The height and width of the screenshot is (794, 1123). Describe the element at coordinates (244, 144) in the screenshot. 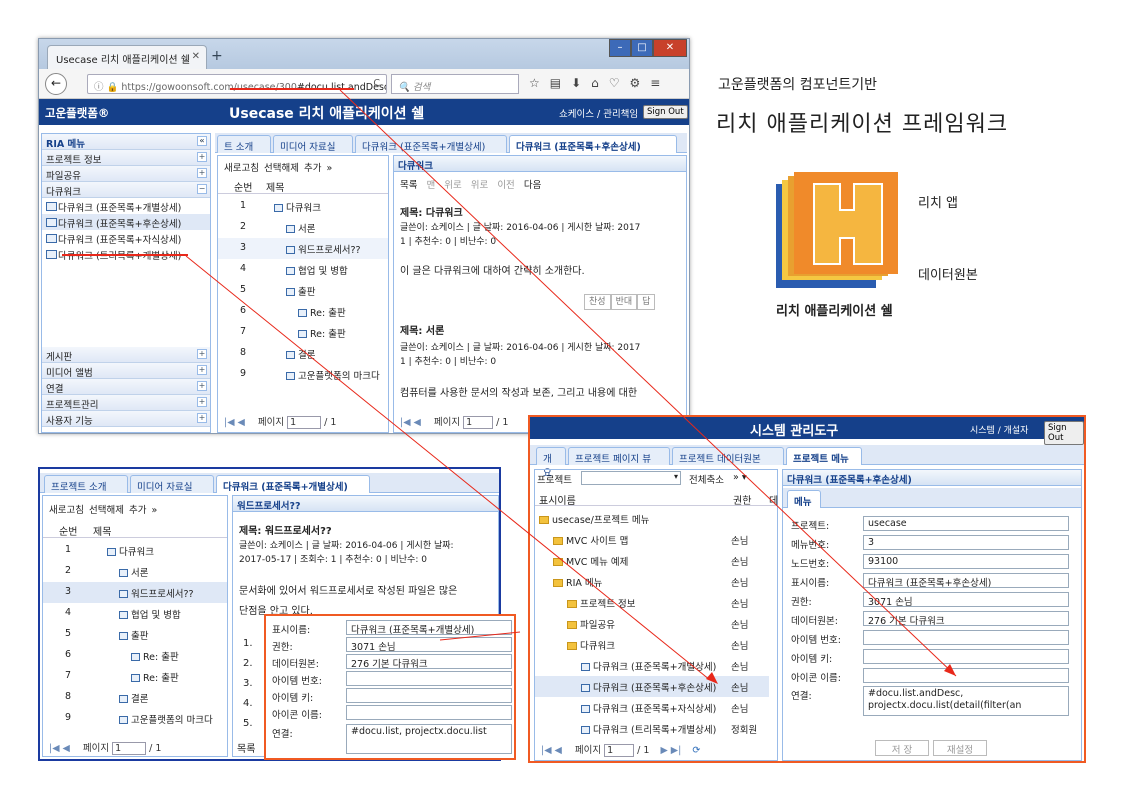

I see `tab-intro: 트 소개` at that location.